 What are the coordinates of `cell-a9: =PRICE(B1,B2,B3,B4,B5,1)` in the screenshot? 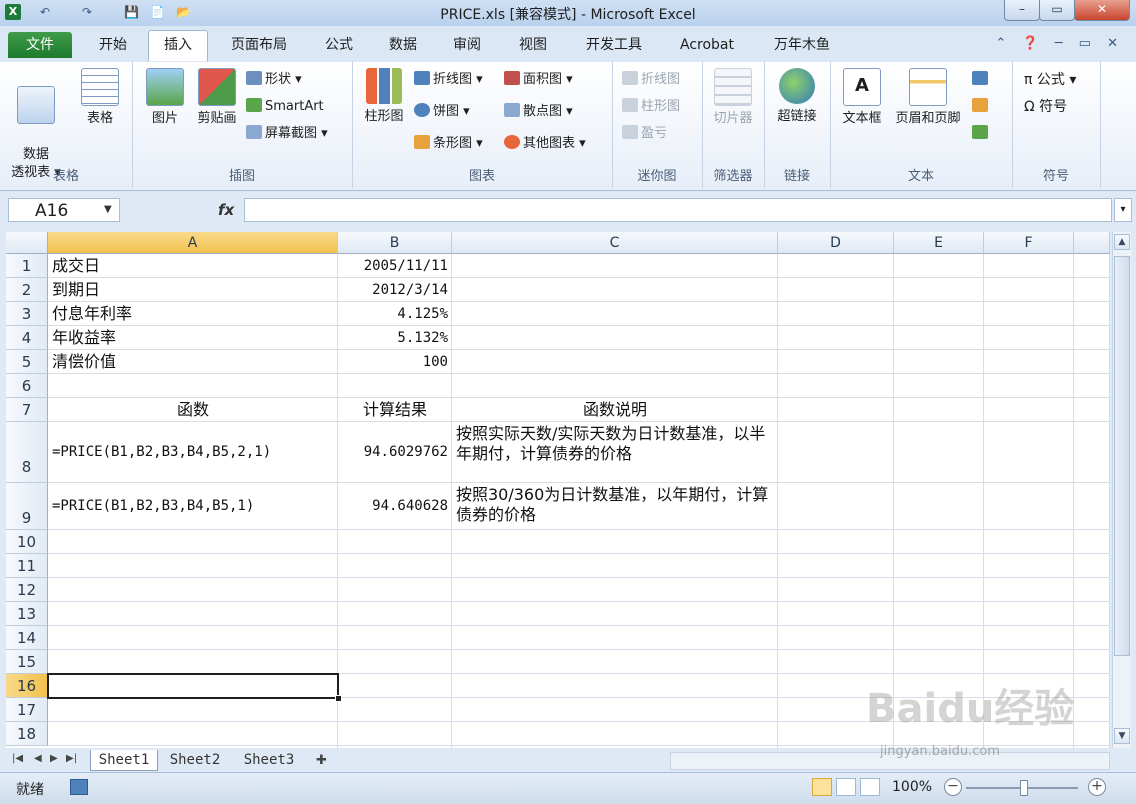 It's located at (193, 511).